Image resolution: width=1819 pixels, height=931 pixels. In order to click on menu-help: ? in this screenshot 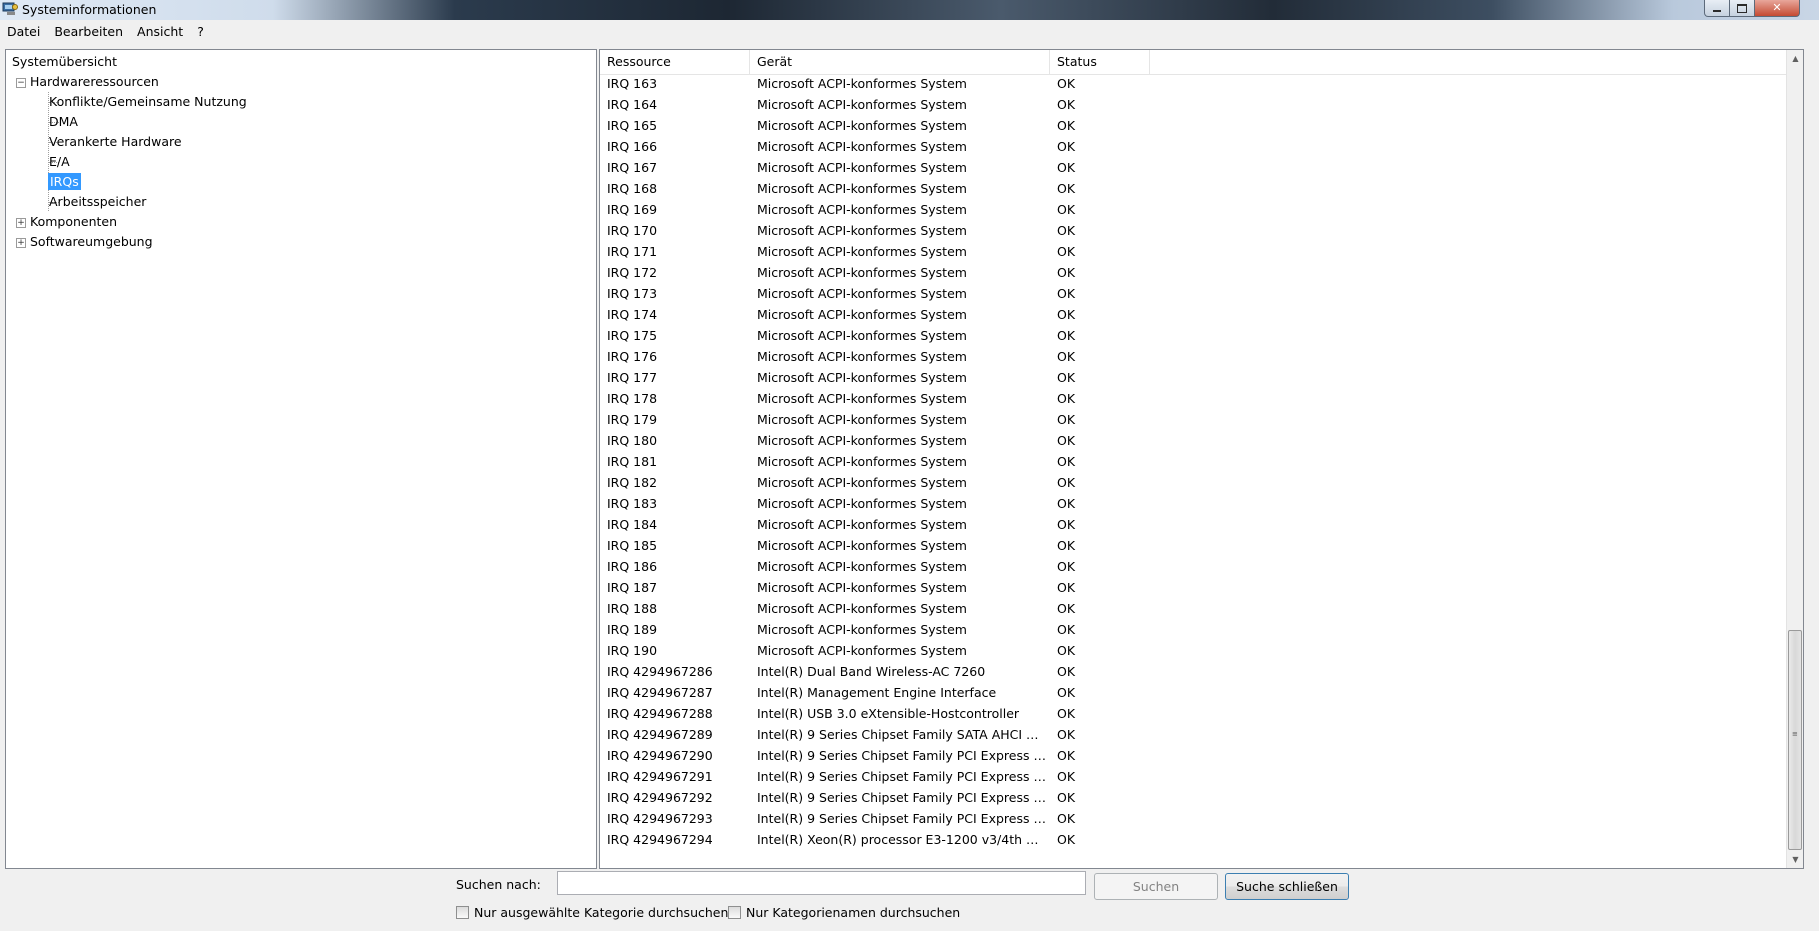, I will do `click(200, 32)`.